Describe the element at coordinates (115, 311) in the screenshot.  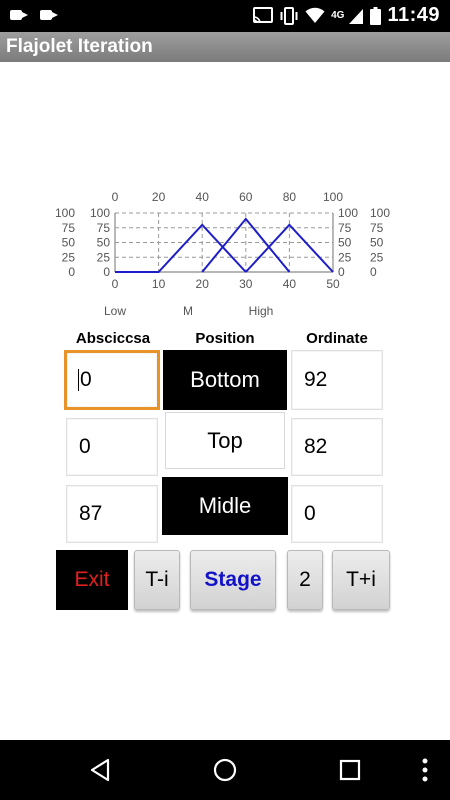
I see `category-label-low: Low` at that location.